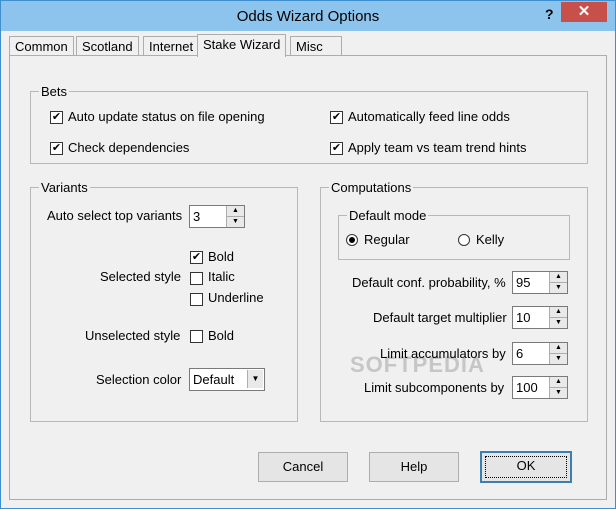 This screenshot has height=509, width=616. I want to click on tab-internet: Internet, so click(171, 46).